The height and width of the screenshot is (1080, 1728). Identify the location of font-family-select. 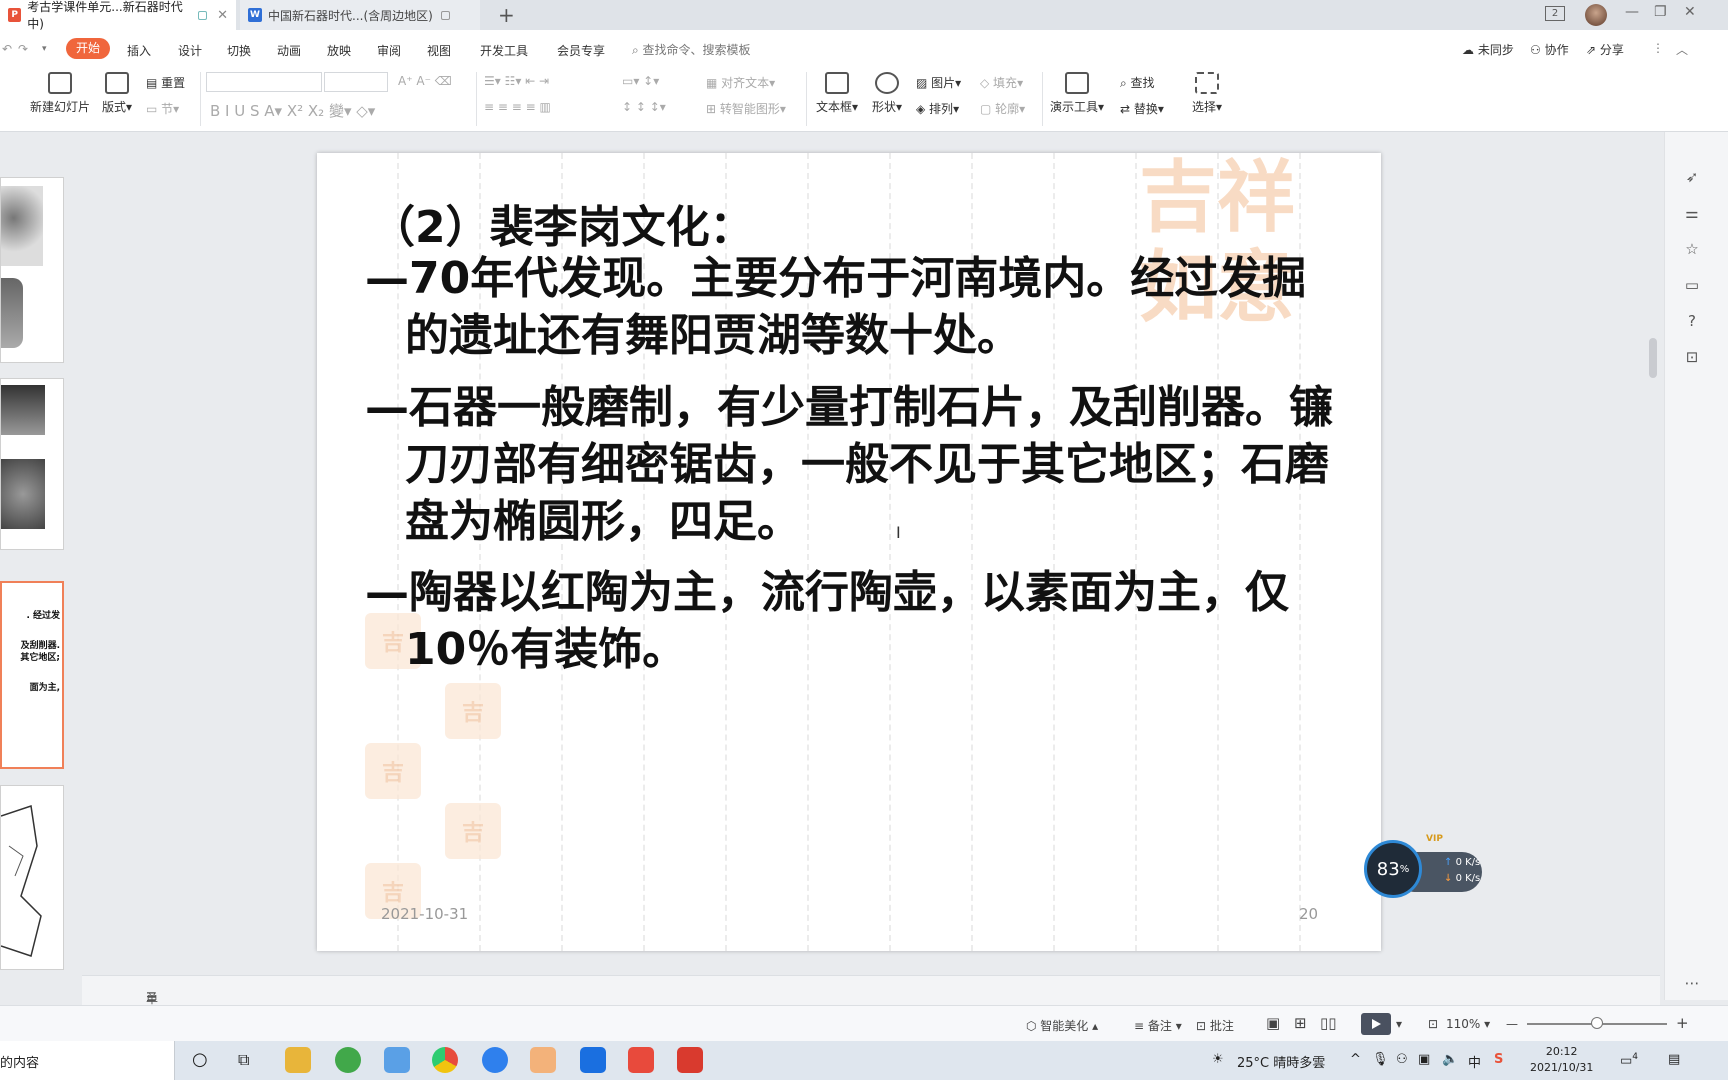
(264, 82).